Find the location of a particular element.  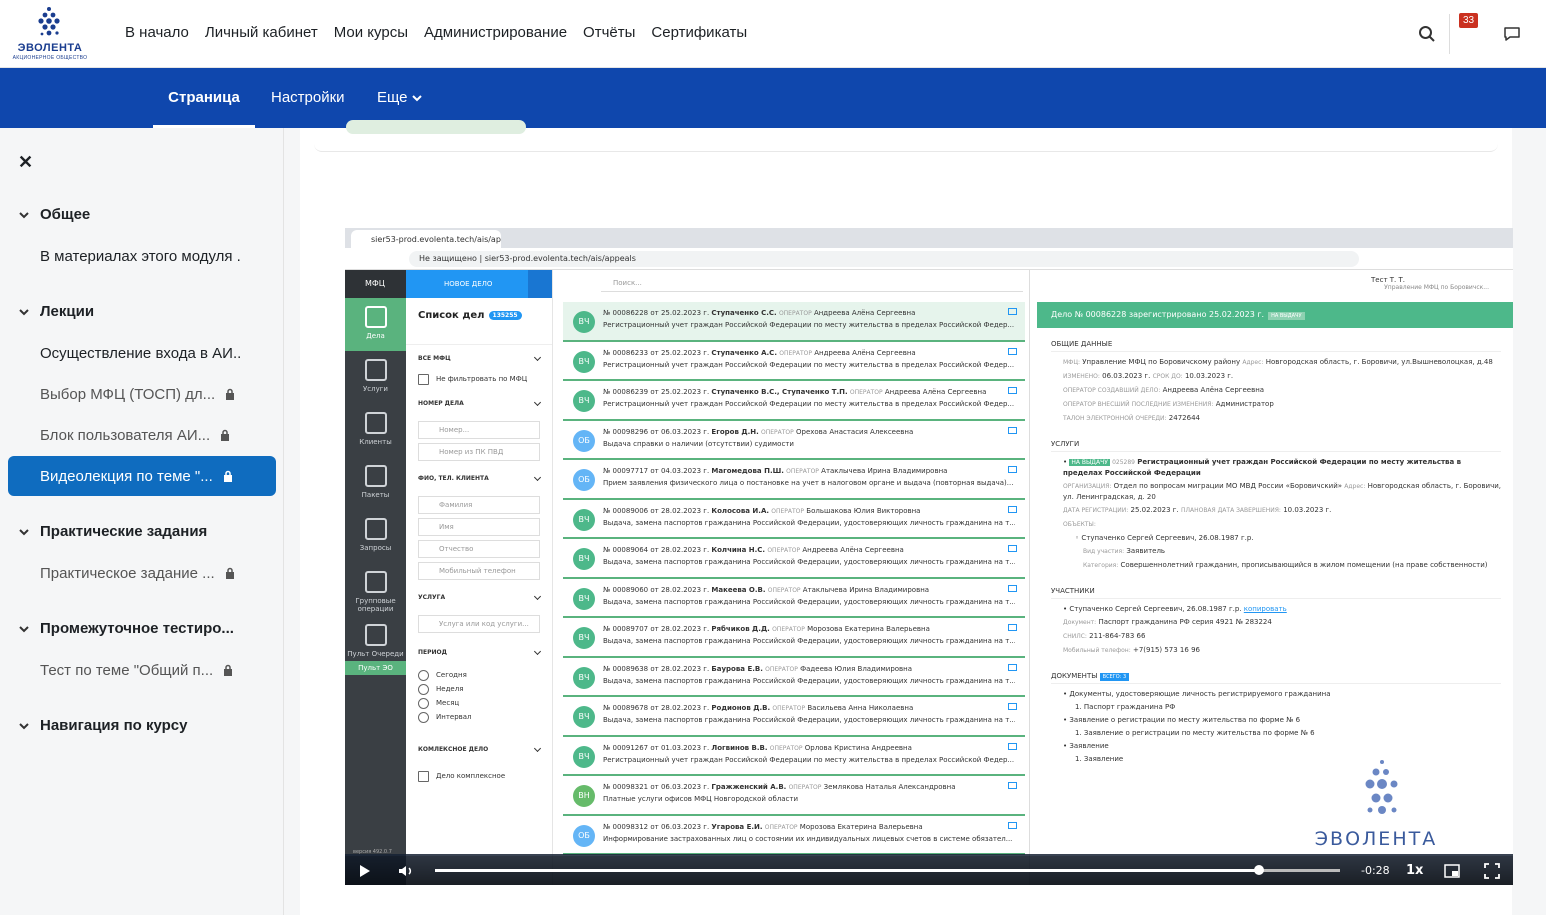

video-time-remaining: -0:28 is located at coordinates (1375, 870).